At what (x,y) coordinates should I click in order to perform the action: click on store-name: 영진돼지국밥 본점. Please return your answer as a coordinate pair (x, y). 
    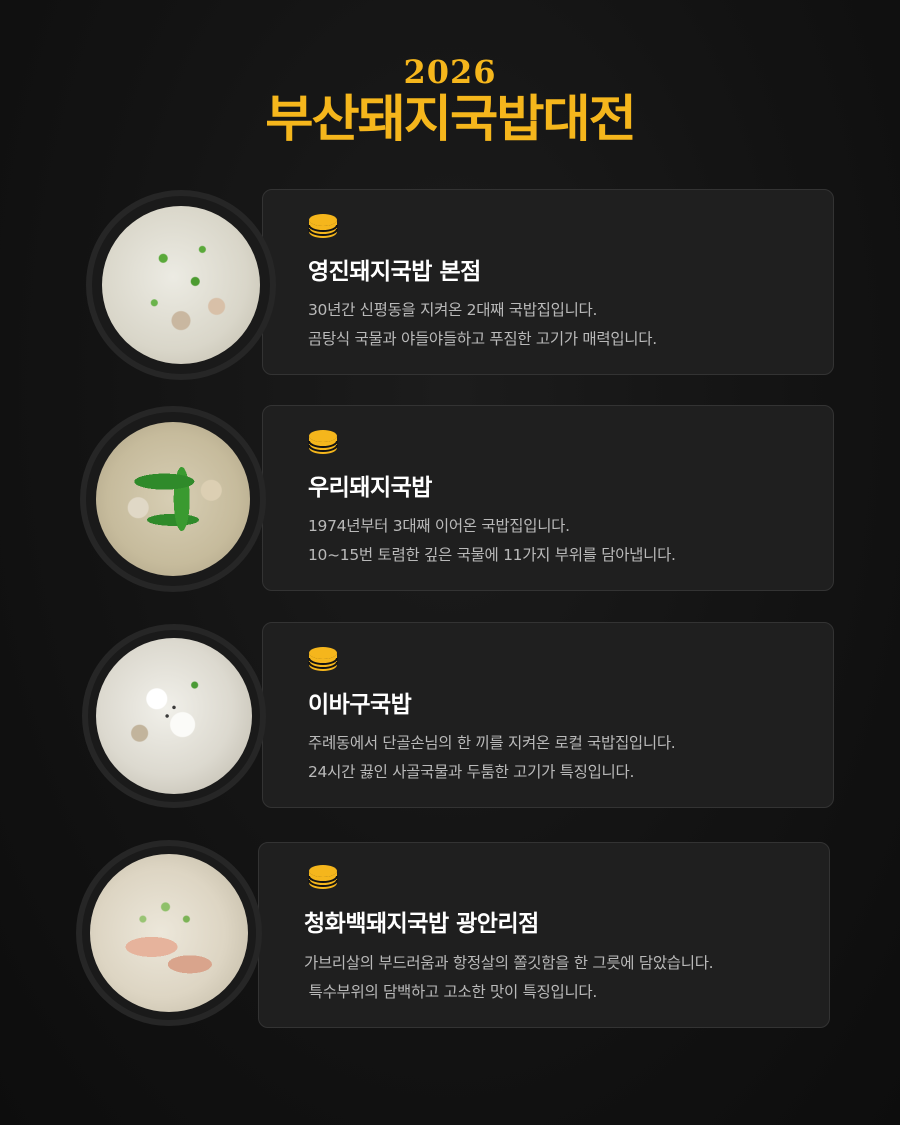
    Looking at the image, I should click on (394, 272).